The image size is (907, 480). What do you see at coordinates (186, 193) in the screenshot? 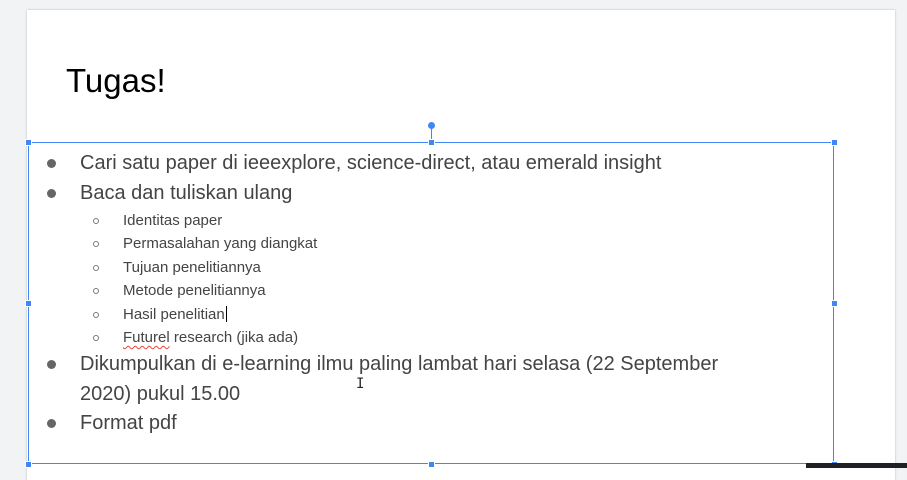
I see `bullet-text-2: Baca dan tuliskan ulang` at bounding box center [186, 193].